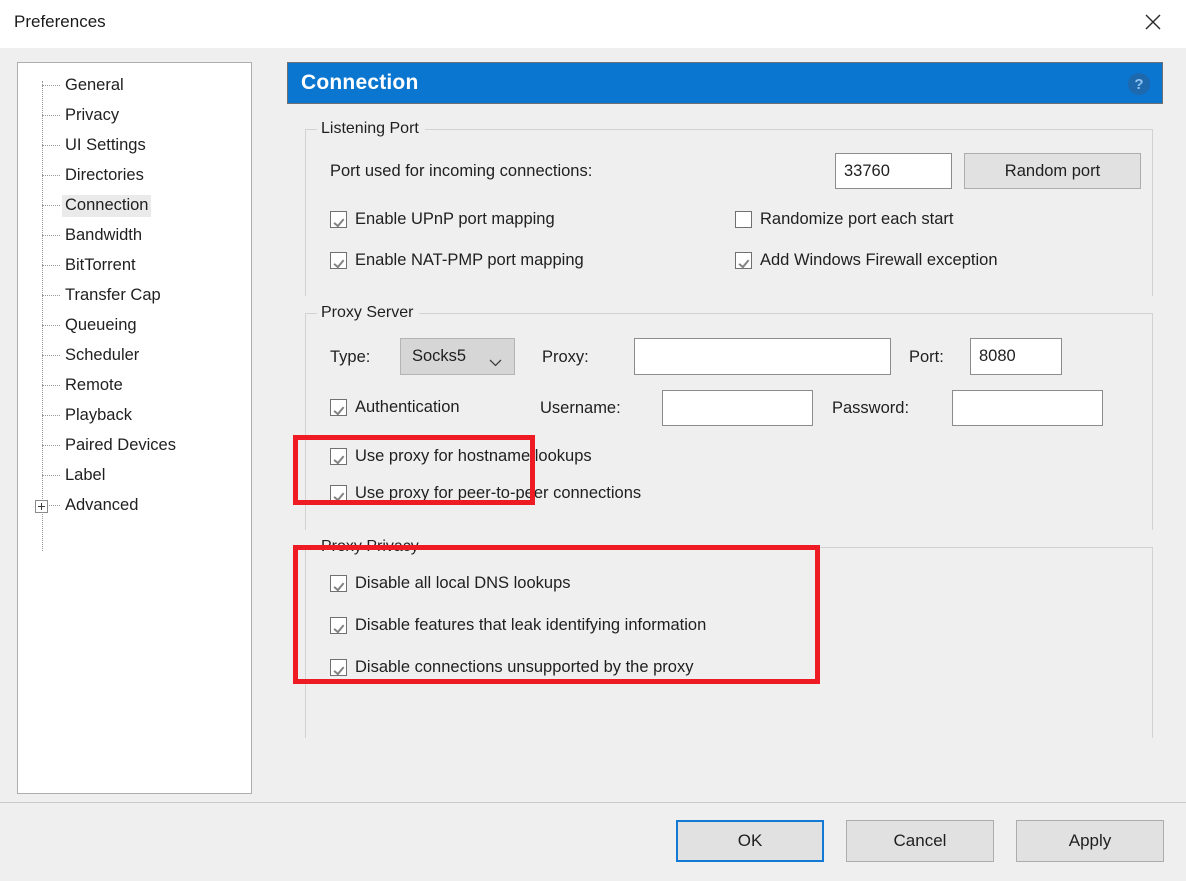 Image resolution: width=1186 pixels, height=881 pixels. I want to click on sidebar-item-general: General, so click(134, 86).